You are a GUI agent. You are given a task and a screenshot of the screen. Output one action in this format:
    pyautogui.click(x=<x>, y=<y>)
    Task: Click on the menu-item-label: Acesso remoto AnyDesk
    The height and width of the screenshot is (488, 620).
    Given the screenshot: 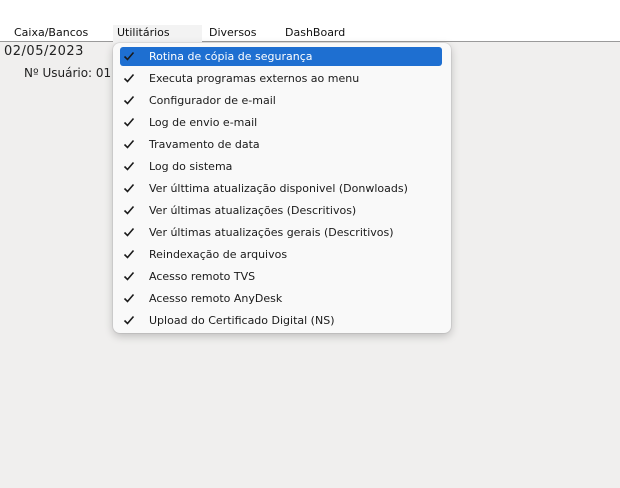 What is the action you would take?
    pyautogui.click(x=216, y=298)
    